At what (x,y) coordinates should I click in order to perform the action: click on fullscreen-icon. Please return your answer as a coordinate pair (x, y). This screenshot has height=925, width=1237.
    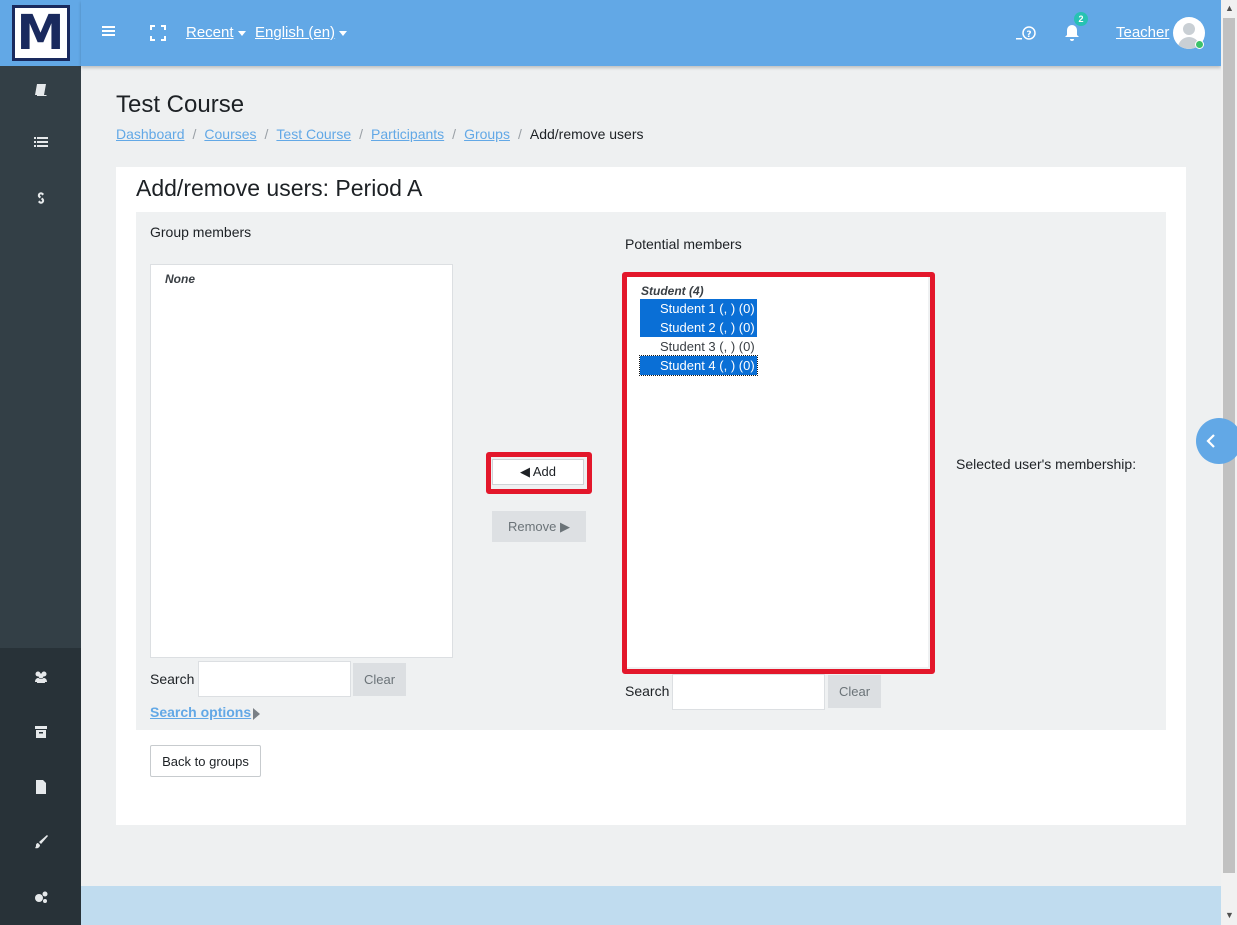
    Looking at the image, I should click on (158, 35).